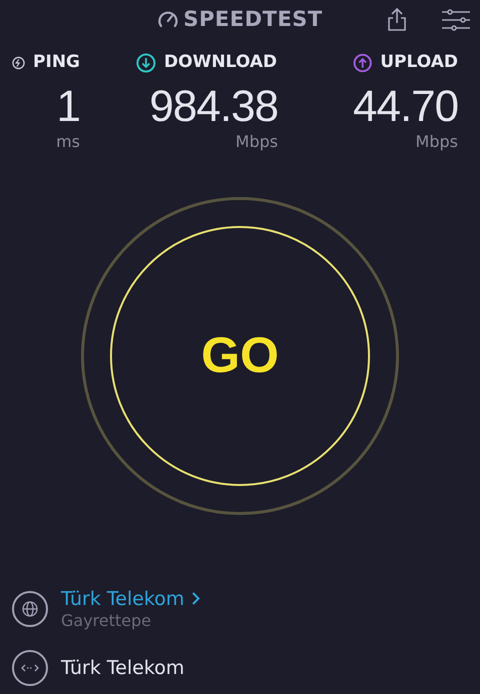 The height and width of the screenshot is (694, 480). Describe the element at coordinates (213, 107) in the screenshot. I see `metric-value: 984.38` at that location.